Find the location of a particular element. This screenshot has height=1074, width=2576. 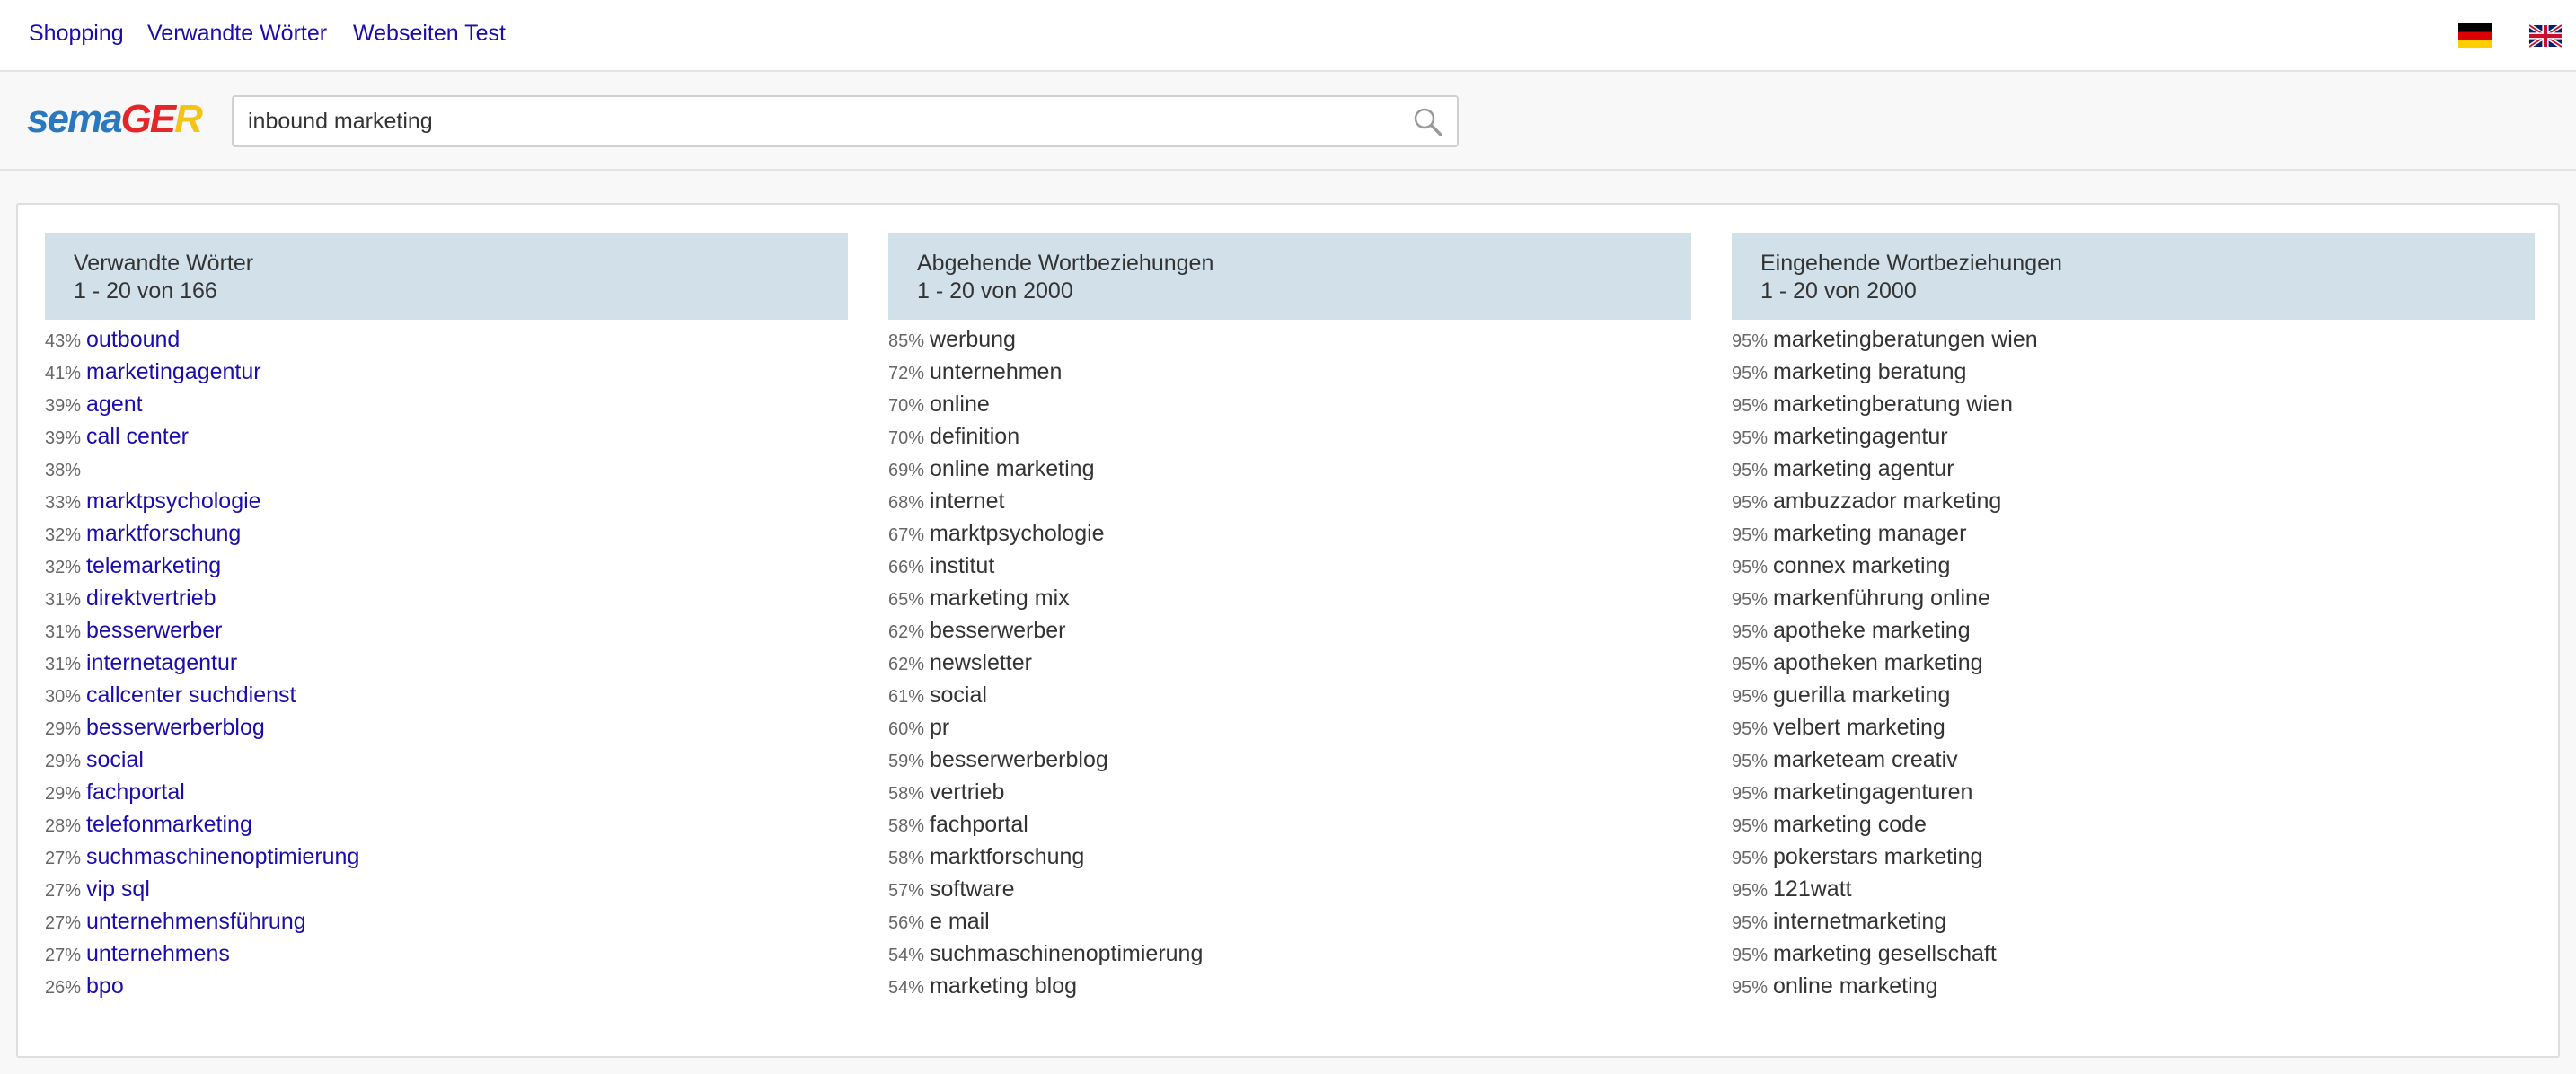

list-item: 95% online marketing is located at coordinates (2133, 986).